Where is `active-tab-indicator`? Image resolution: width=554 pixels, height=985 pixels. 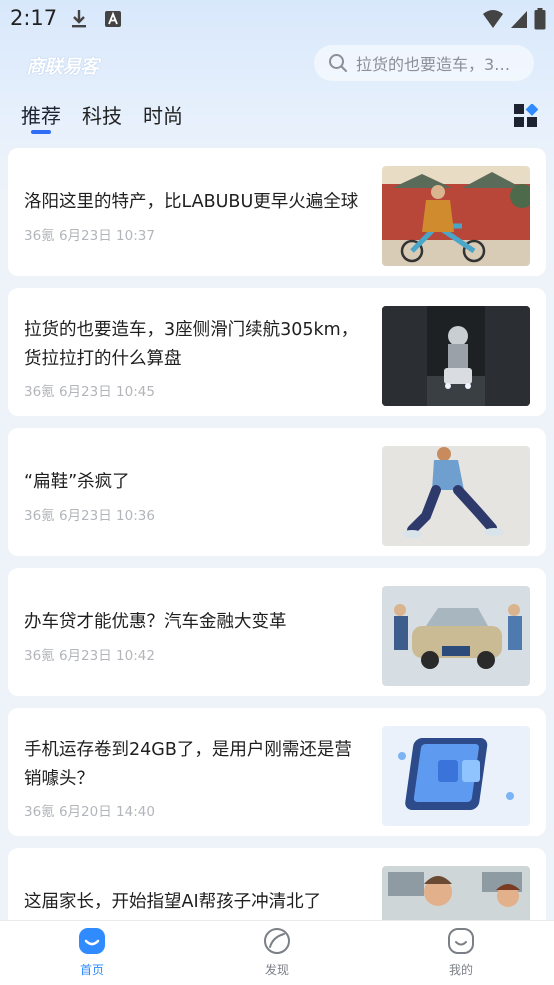
active-tab-indicator is located at coordinates (41, 132).